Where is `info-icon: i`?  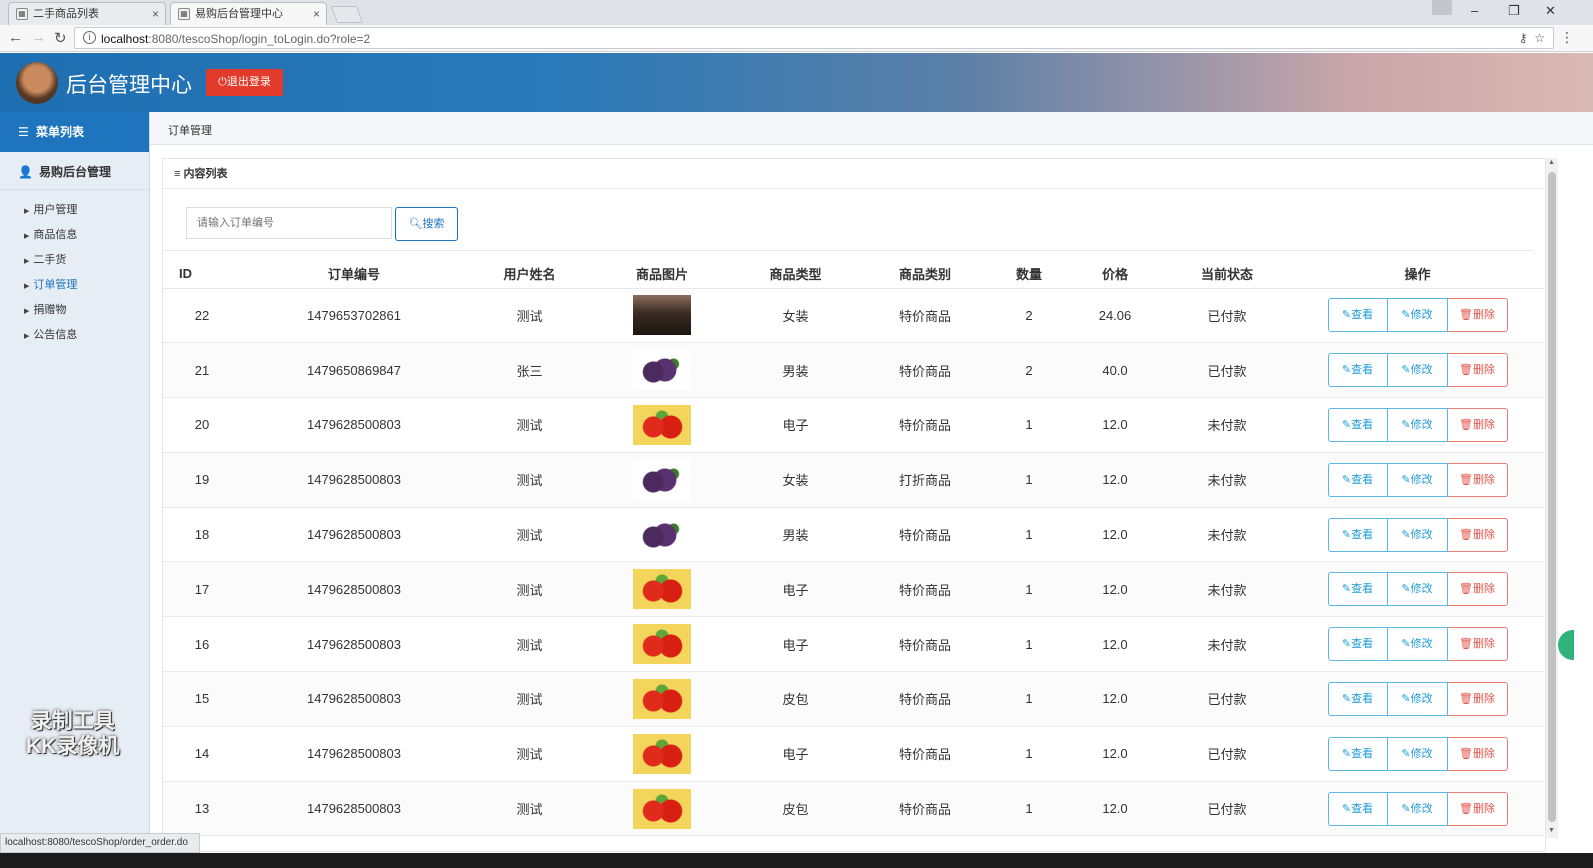
info-icon: i is located at coordinates (89, 37).